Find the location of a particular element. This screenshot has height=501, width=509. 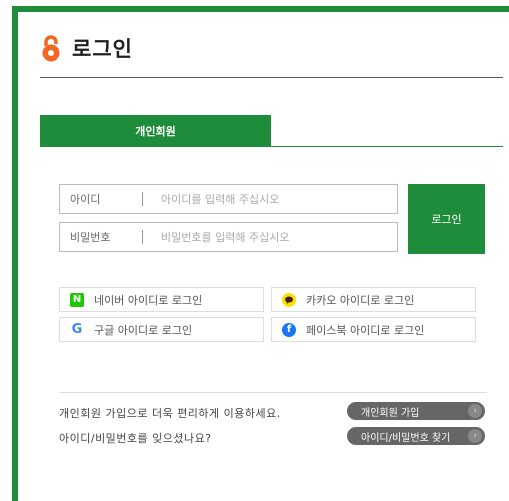

google-login-button: G 구글 아이디로 로그인 is located at coordinates (161, 329).